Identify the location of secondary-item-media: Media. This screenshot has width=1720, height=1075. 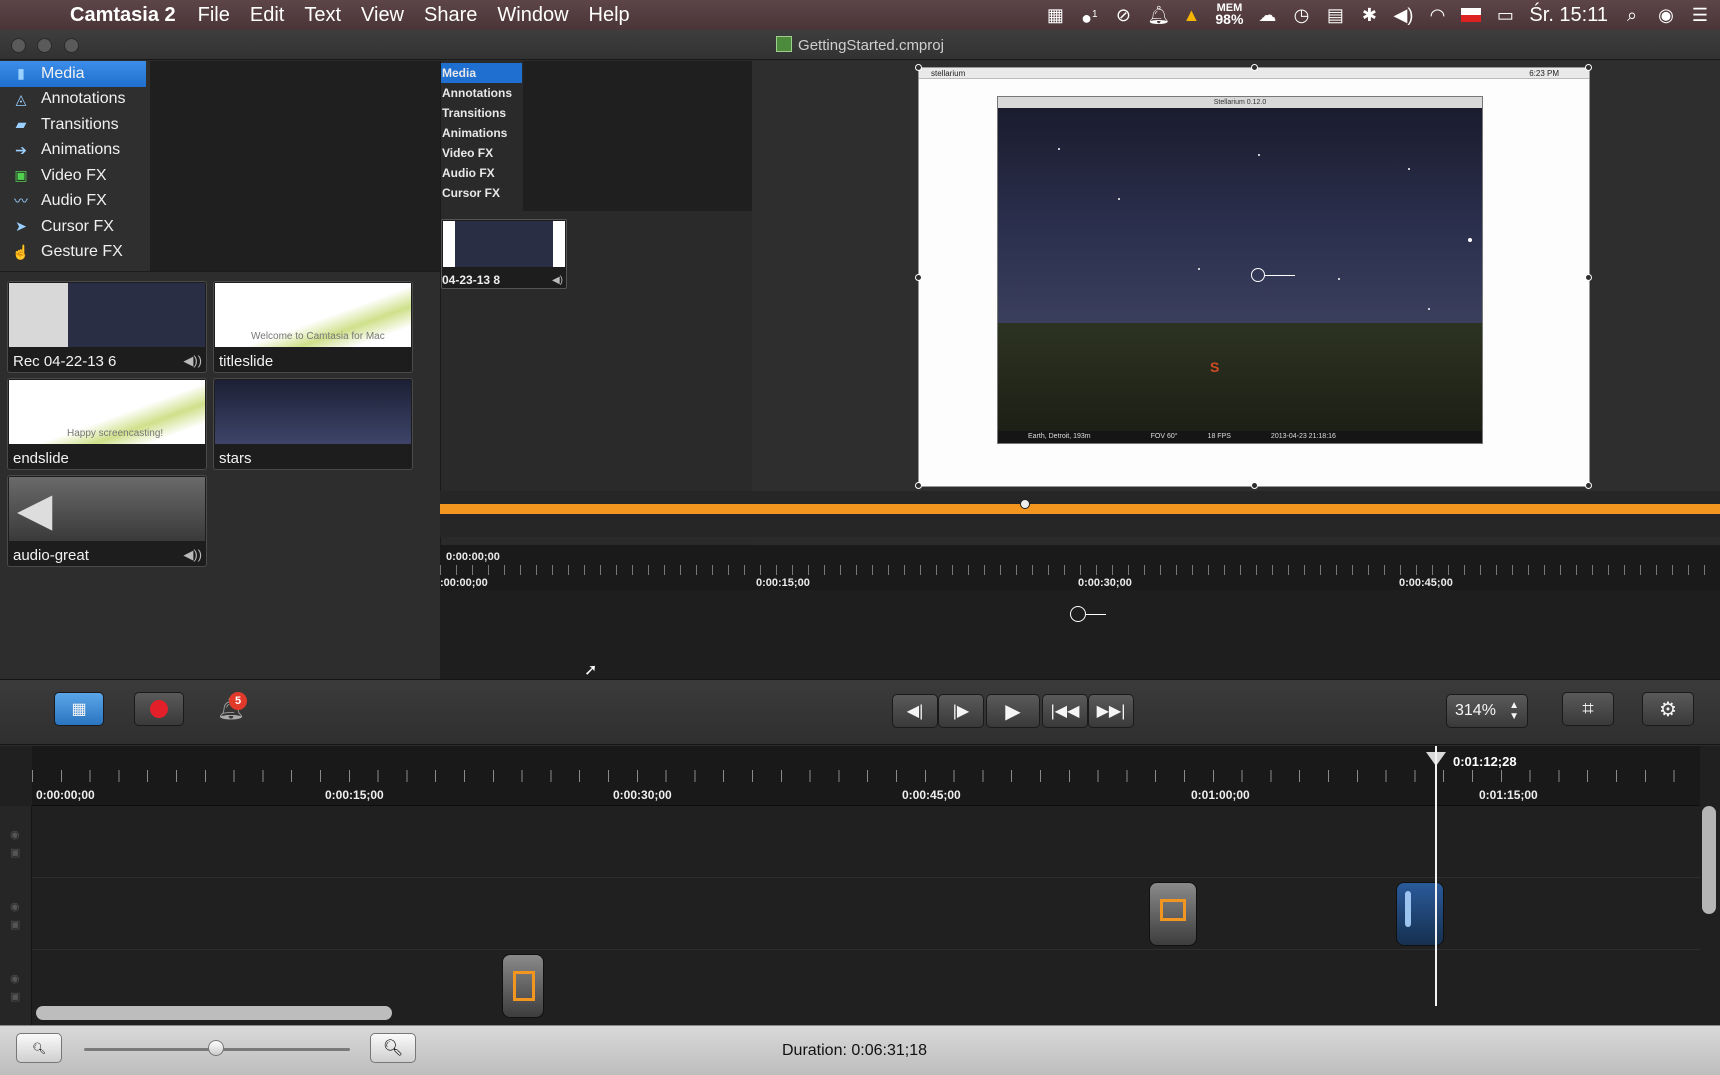
(481, 73).